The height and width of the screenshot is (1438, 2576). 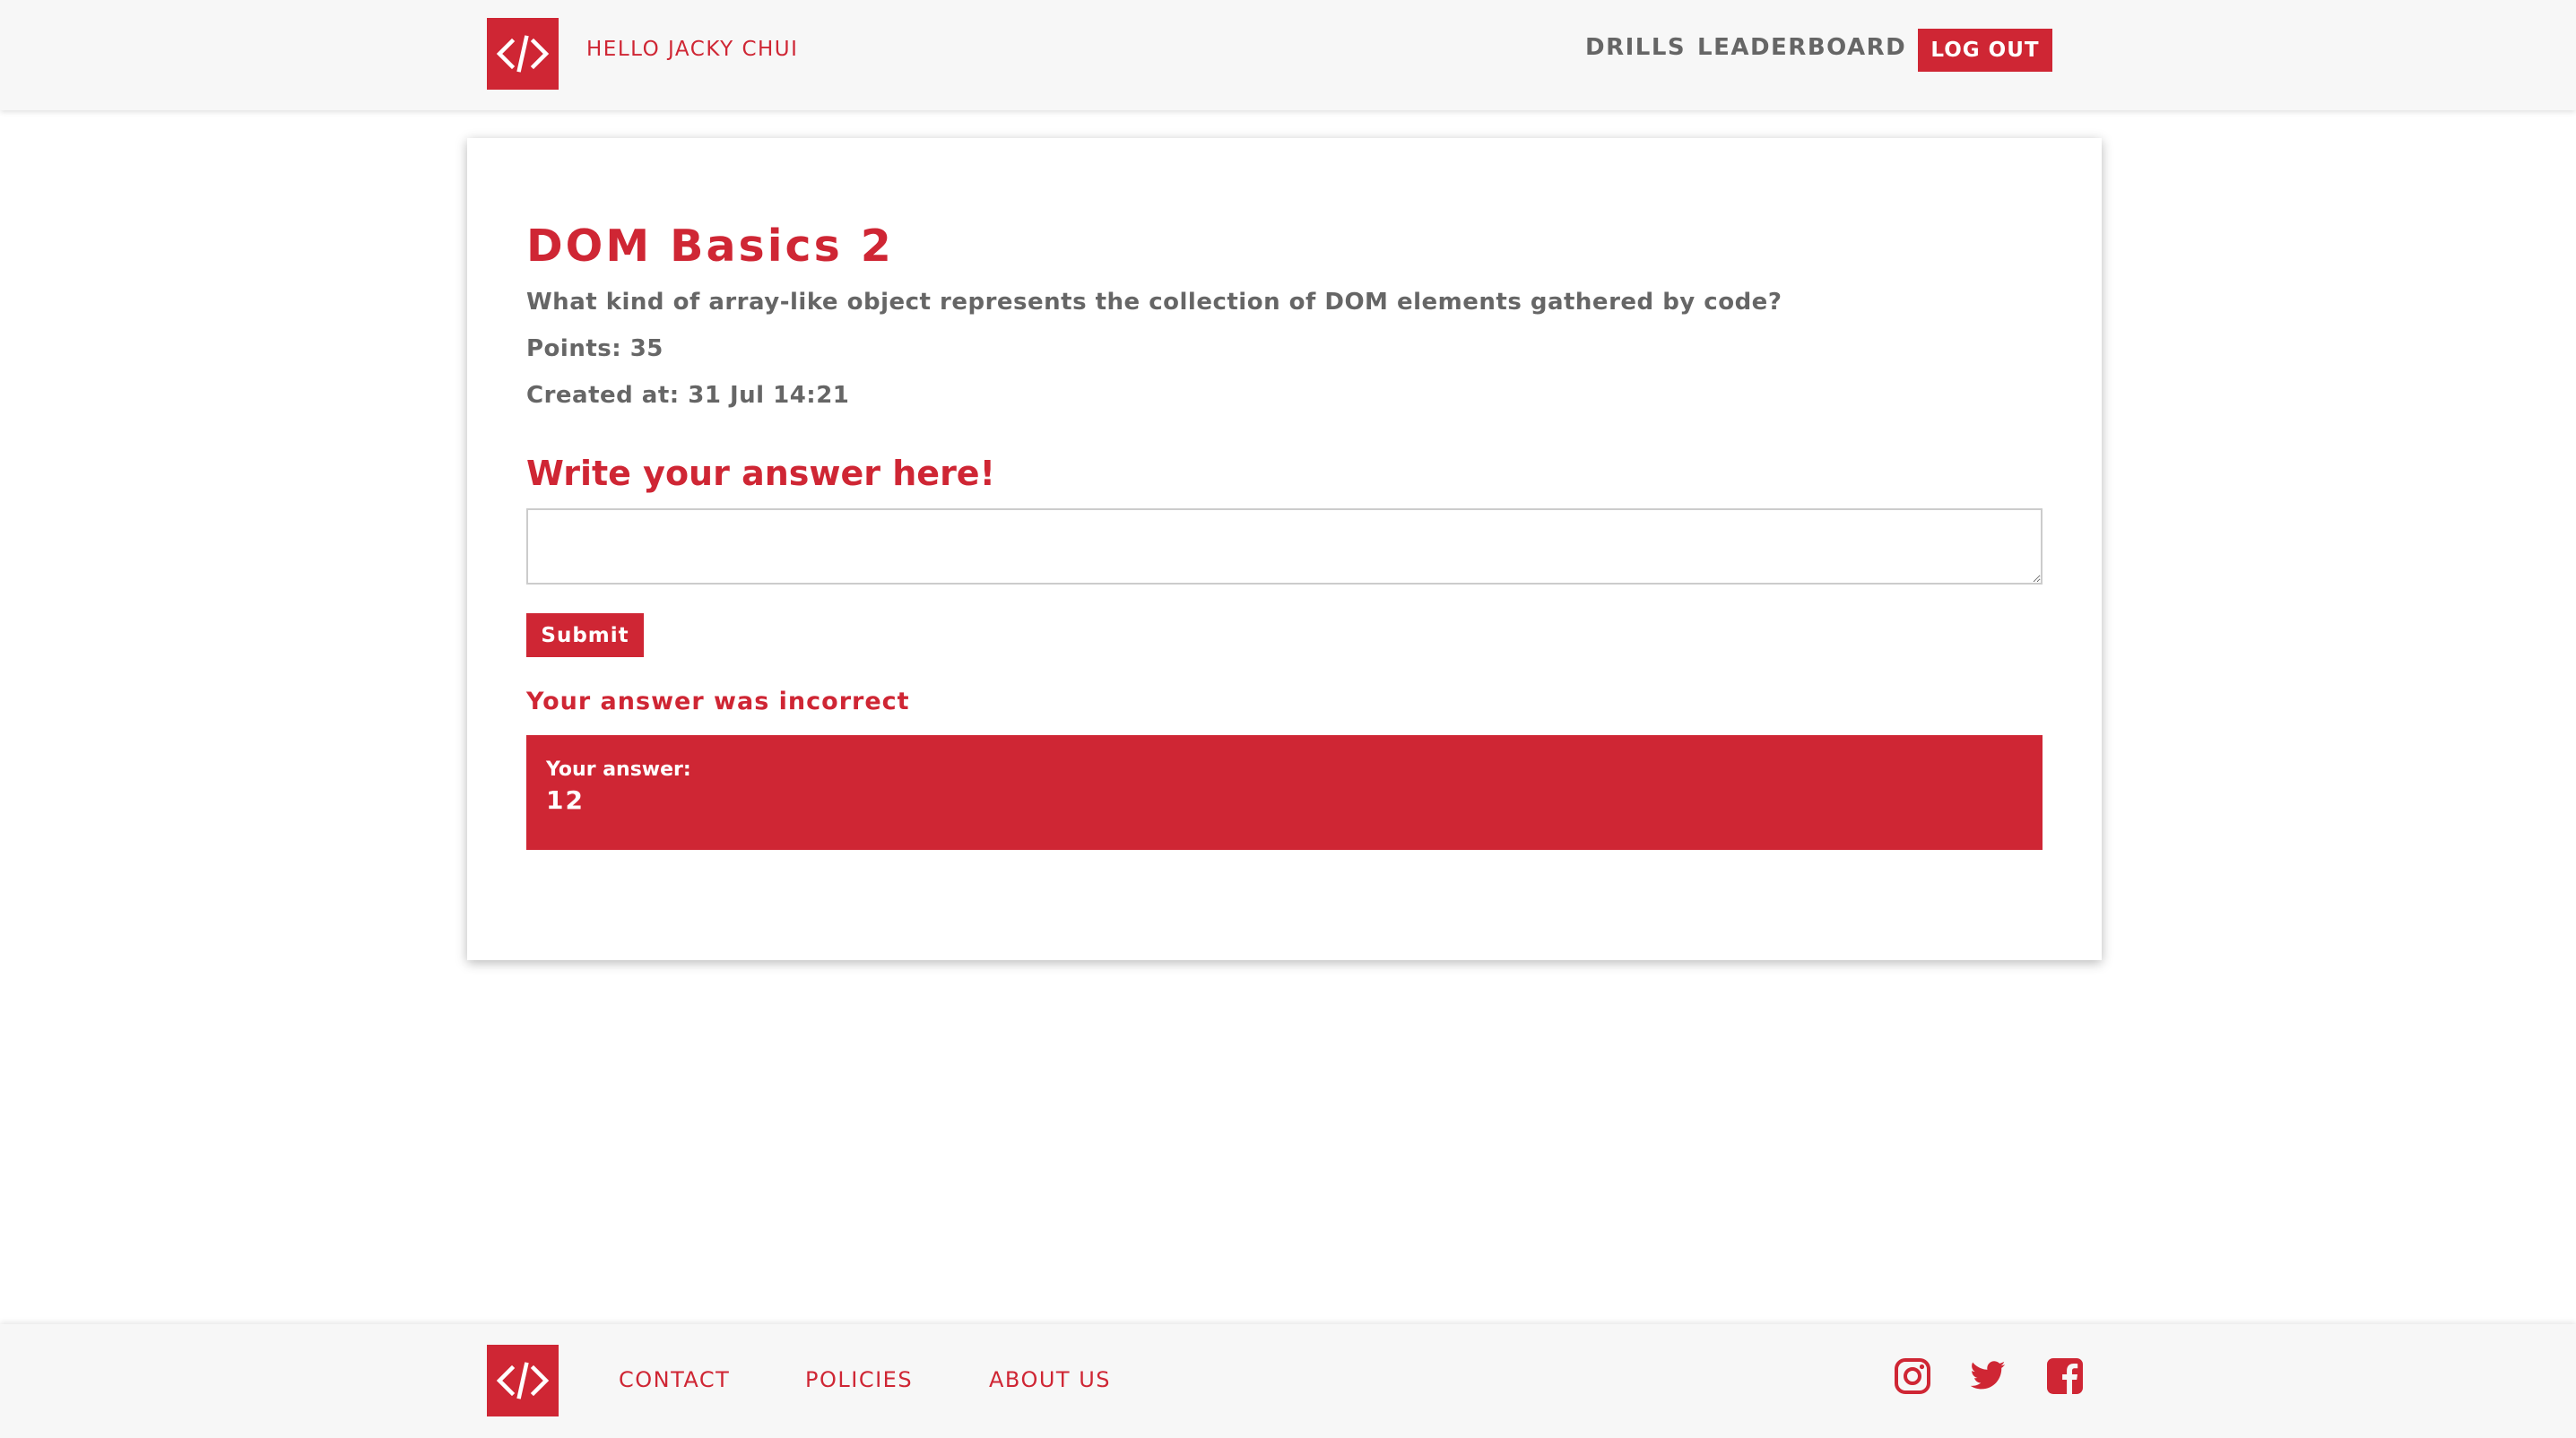 I want to click on facebook-icon, so click(x=2065, y=1376).